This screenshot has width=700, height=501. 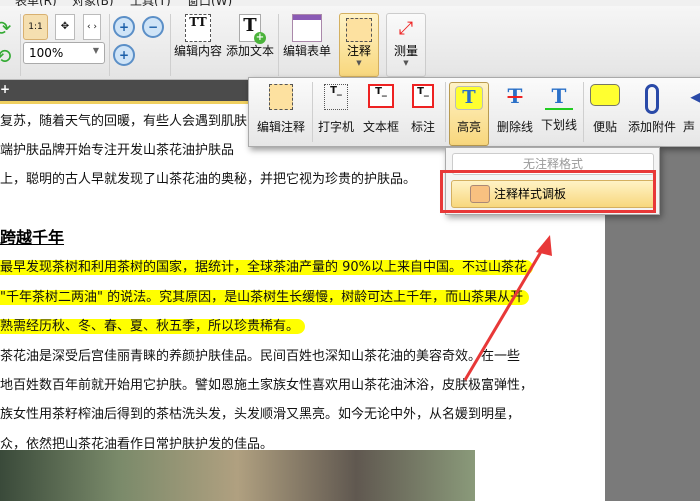 I want to click on callout-arrow, so click(x=507, y=308).